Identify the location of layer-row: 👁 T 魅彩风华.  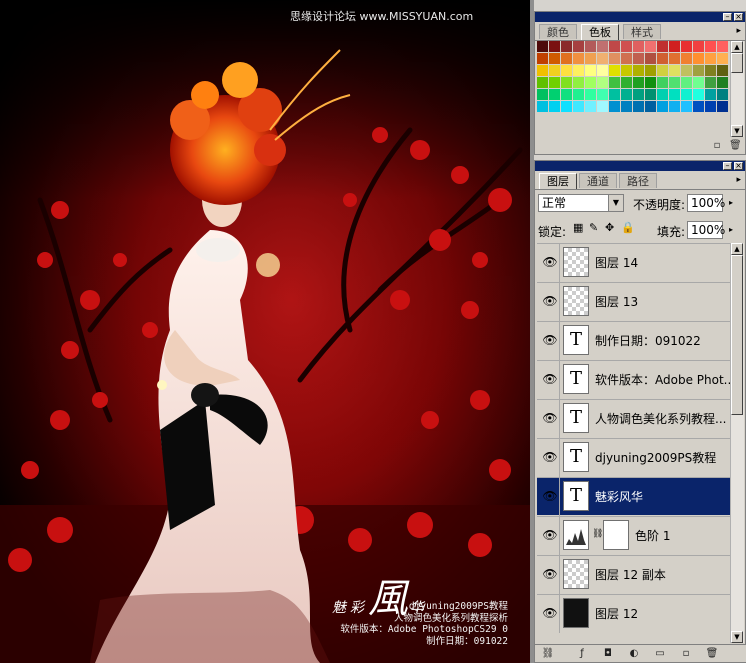
(634, 496).